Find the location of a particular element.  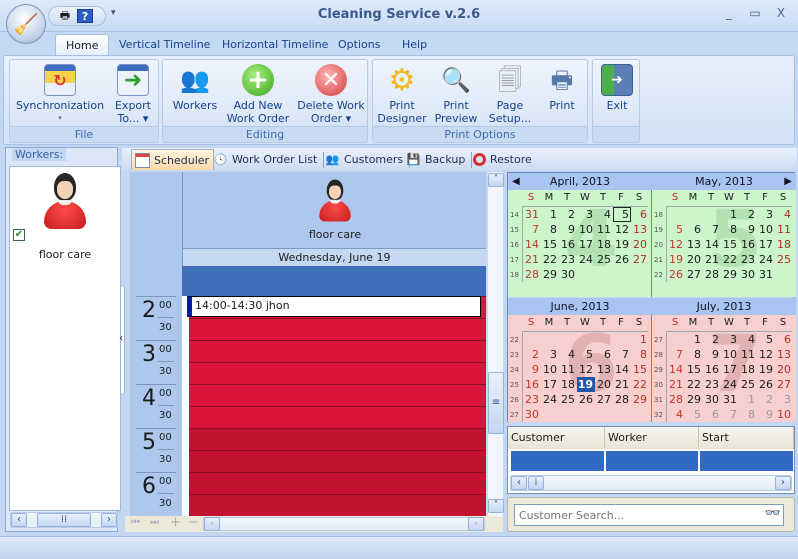

tab-customers: 👥 Customers is located at coordinates (368, 159).